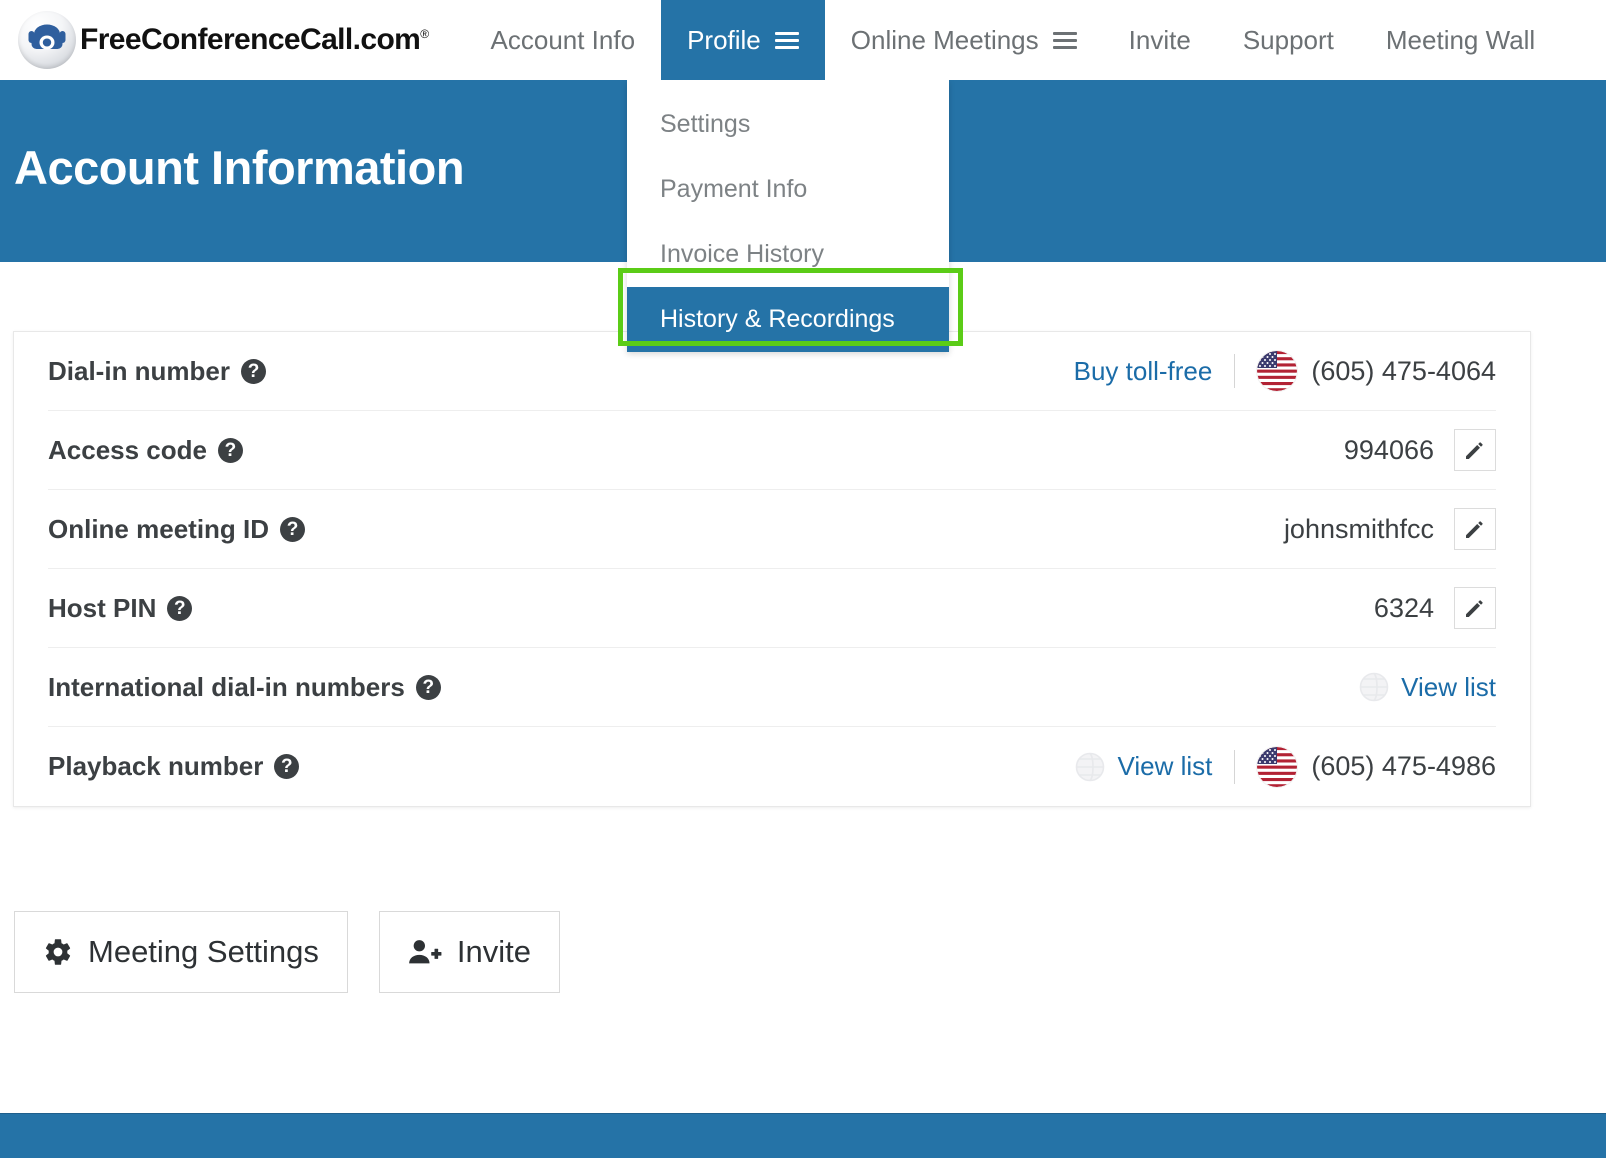 This screenshot has width=1606, height=1158. Describe the element at coordinates (159, 528) in the screenshot. I see `row-label-text: Online meeting ID` at that location.